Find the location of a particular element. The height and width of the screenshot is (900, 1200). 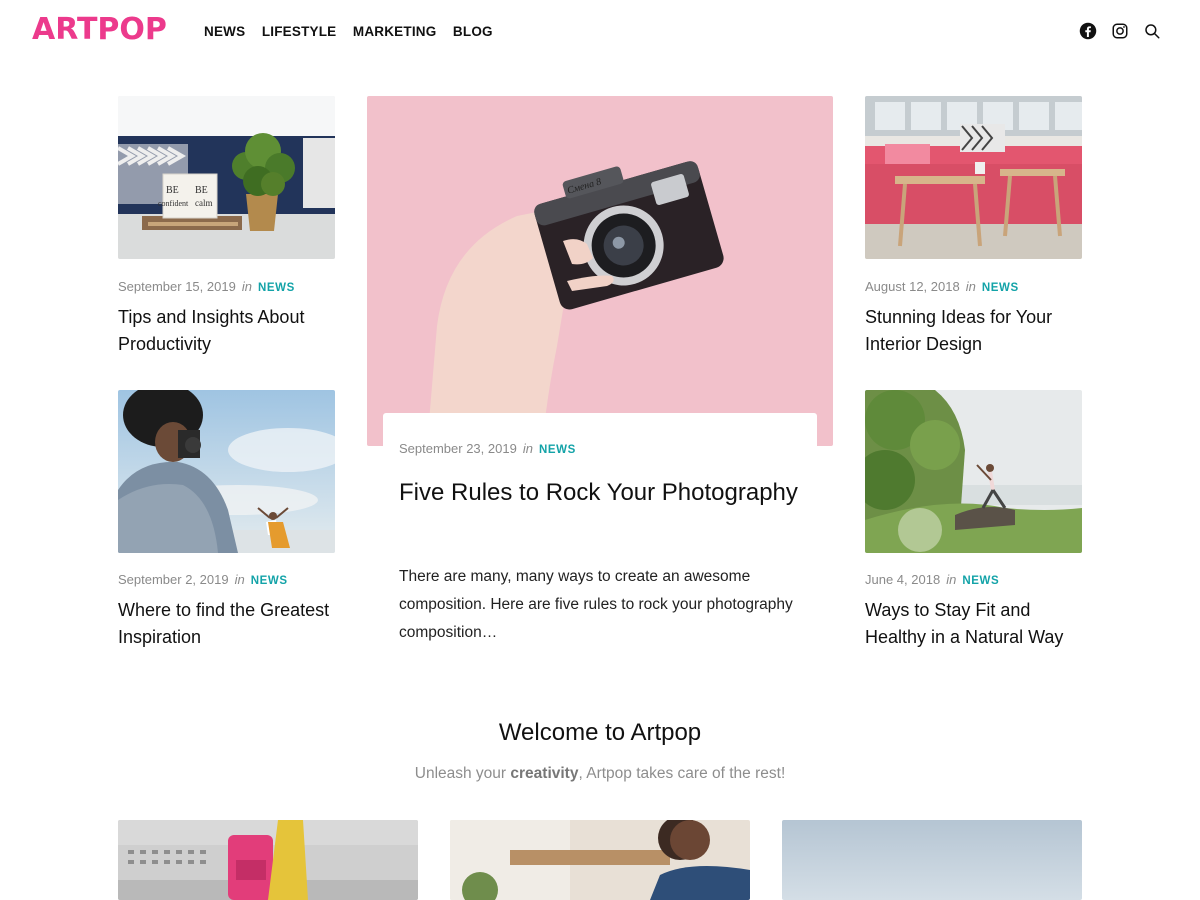

yoga-photo is located at coordinates (973, 471).